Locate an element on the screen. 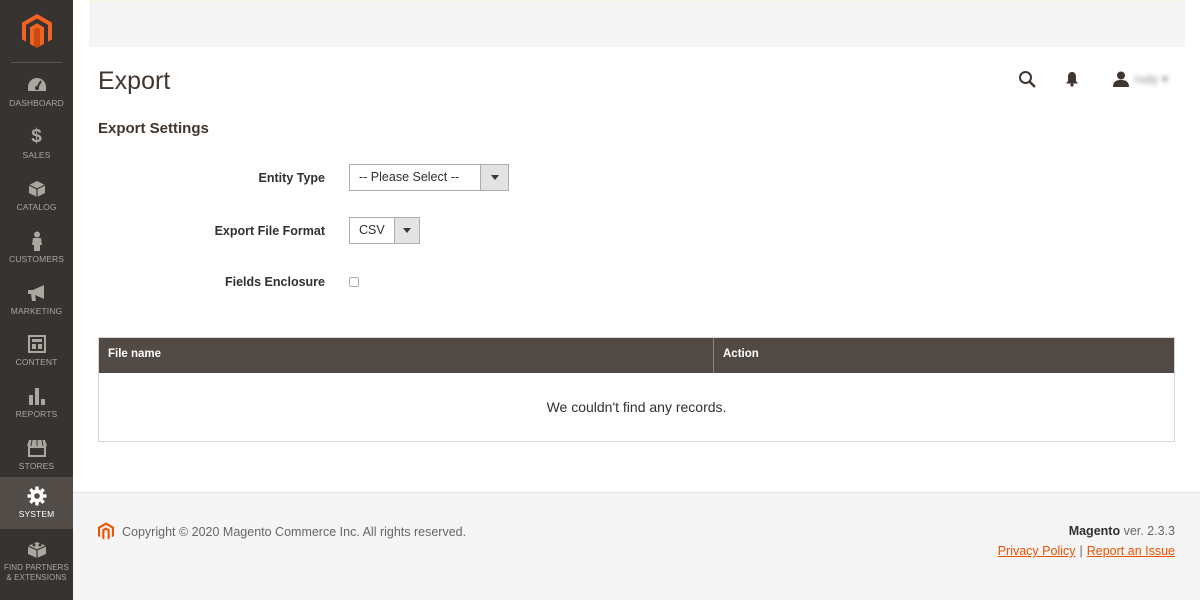 This screenshot has width=1200, height=600. header-actions: rudy ▾ is located at coordinates (1092, 79).